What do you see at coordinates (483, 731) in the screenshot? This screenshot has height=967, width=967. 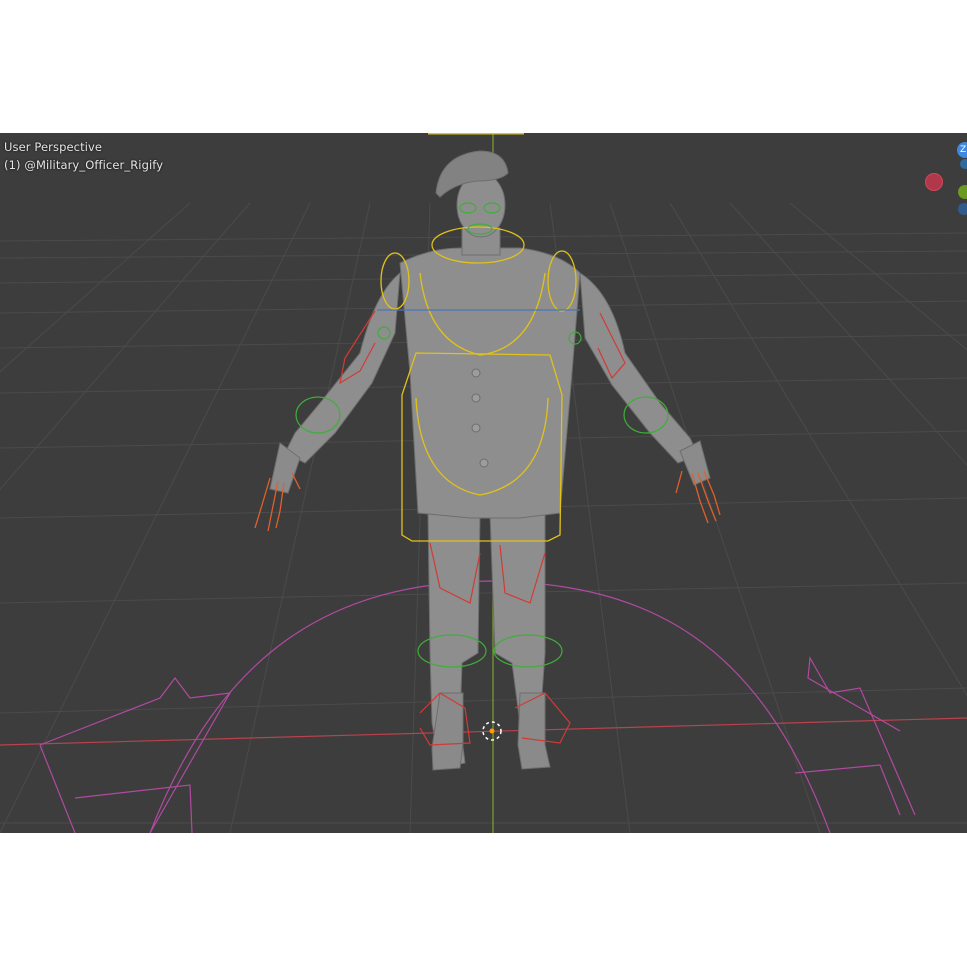 I see `x-axis-line` at bounding box center [483, 731].